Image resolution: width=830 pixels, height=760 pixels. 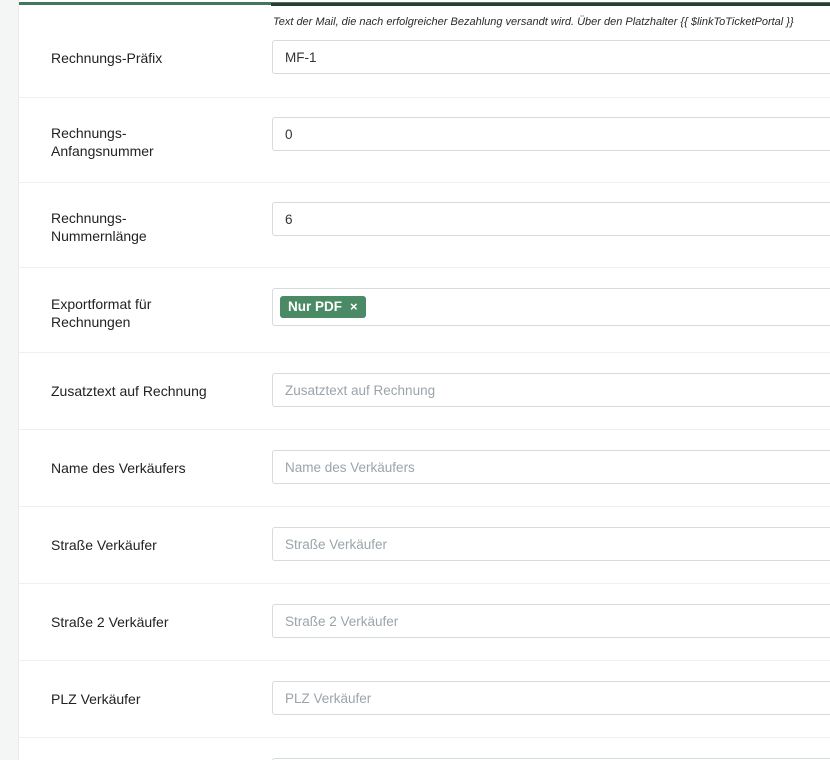 I want to click on export-format-tag: Nur PDF ×, so click(x=323, y=307).